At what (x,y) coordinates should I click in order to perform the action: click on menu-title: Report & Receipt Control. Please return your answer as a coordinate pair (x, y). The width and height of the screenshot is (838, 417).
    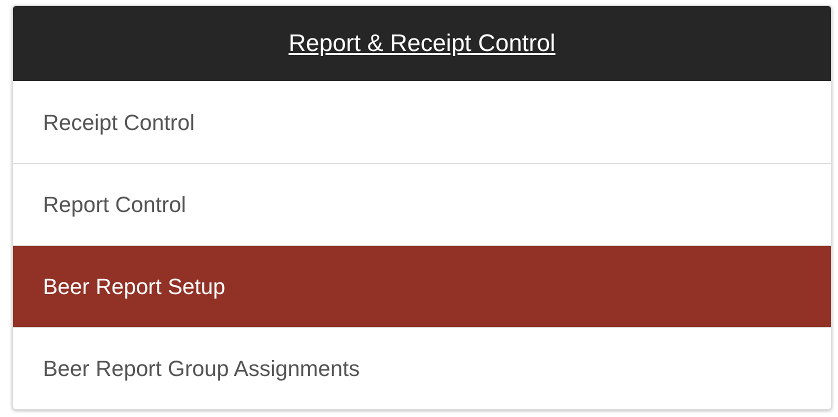
    Looking at the image, I should click on (422, 44).